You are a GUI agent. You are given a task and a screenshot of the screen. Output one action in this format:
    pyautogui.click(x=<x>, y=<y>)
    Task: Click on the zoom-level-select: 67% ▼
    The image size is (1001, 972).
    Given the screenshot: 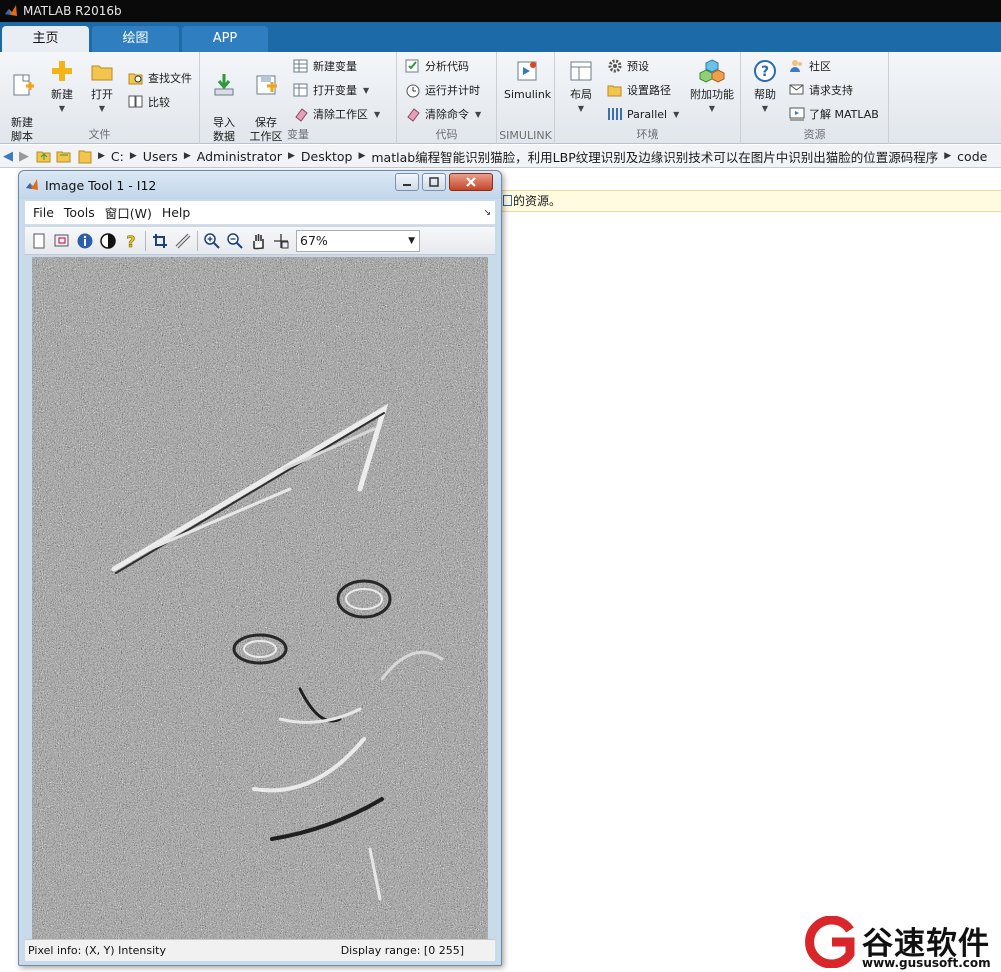 What is the action you would take?
    pyautogui.click(x=358, y=240)
    